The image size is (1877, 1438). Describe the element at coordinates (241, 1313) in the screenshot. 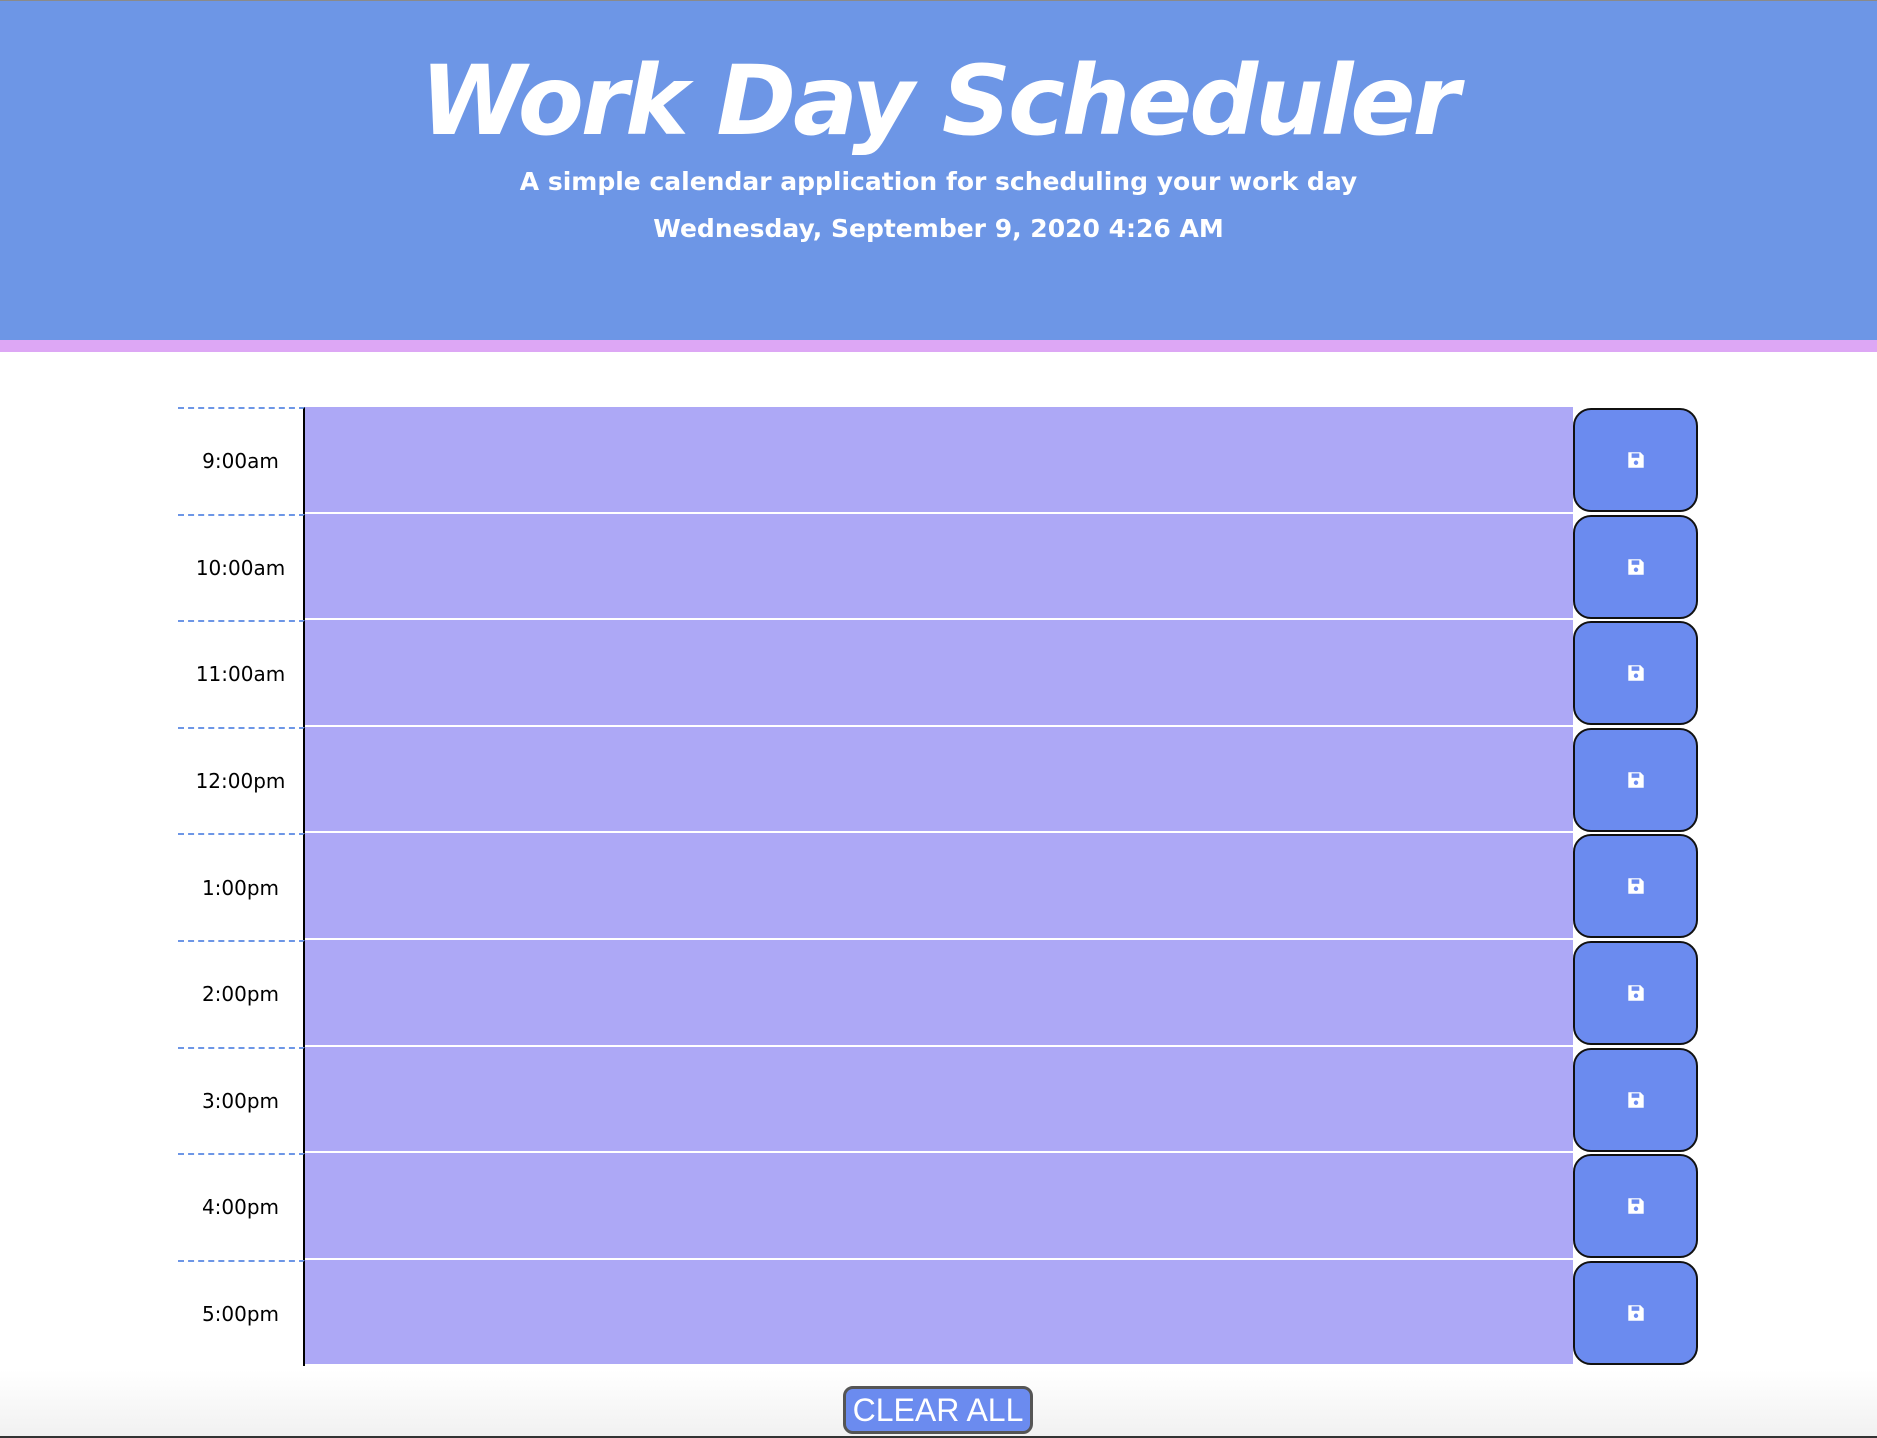

I see `hour-label: 5:00pm` at that location.